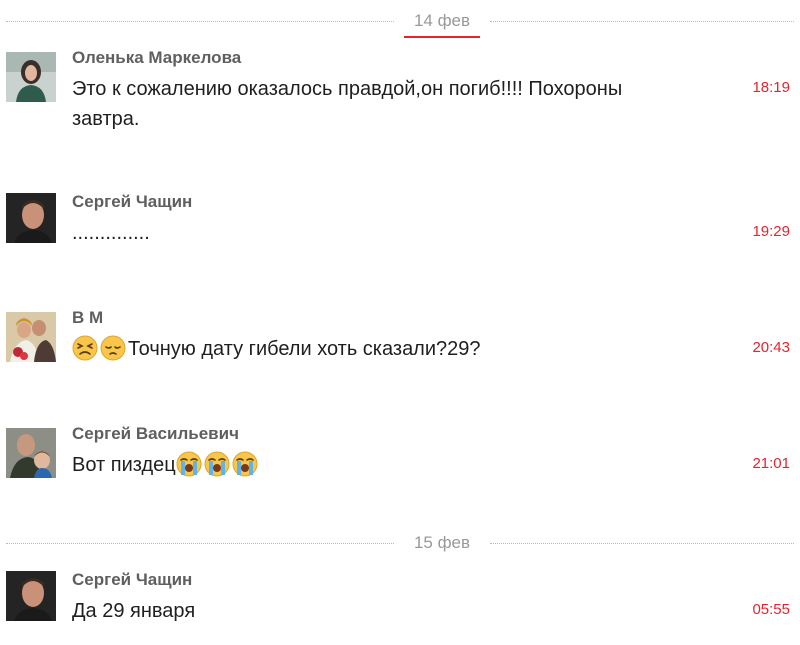 Image resolution: width=800 pixels, height=645 pixels. What do you see at coordinates (771, 231) in the screenshot?
I see `message-time: 19:29` at bounding box center [771, 231].